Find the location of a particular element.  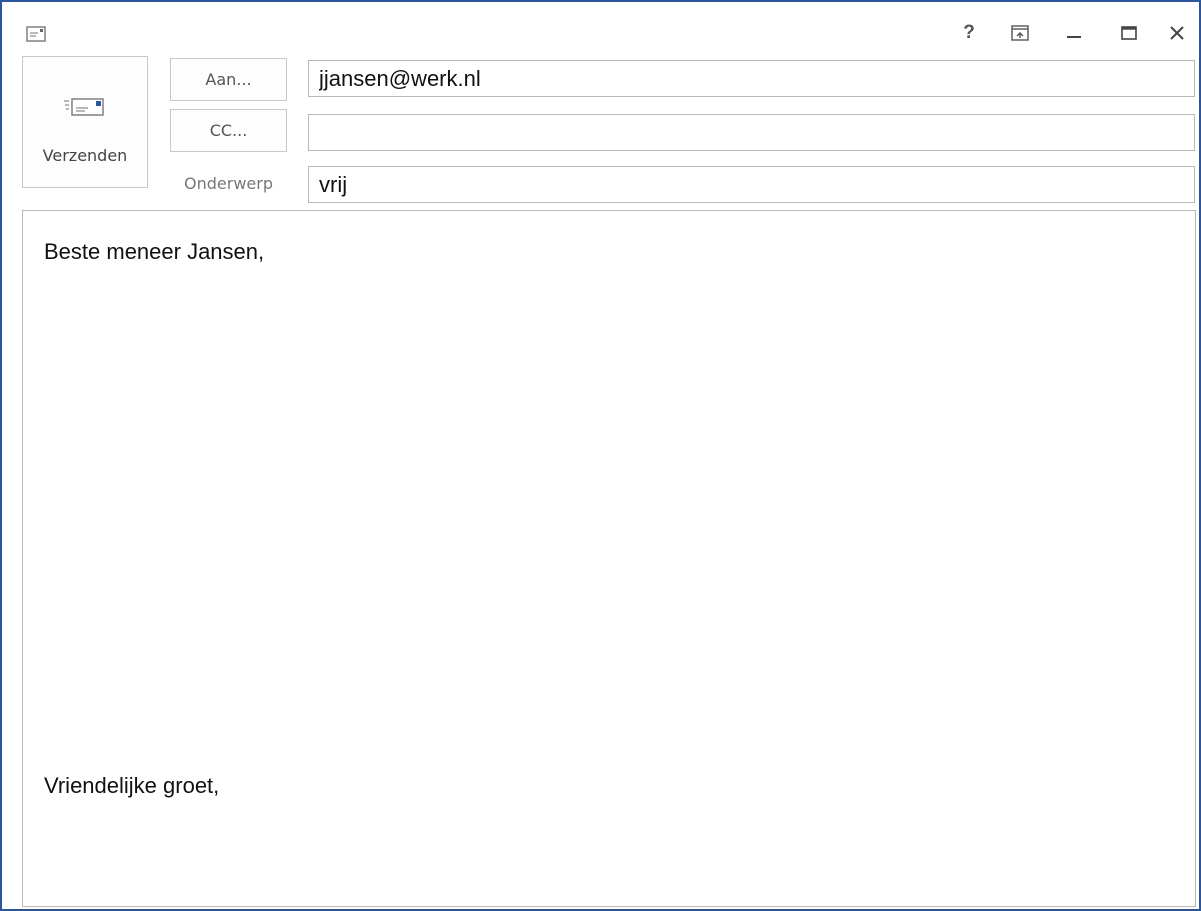

help-glyph: ? is located at coordinates (969, 32).